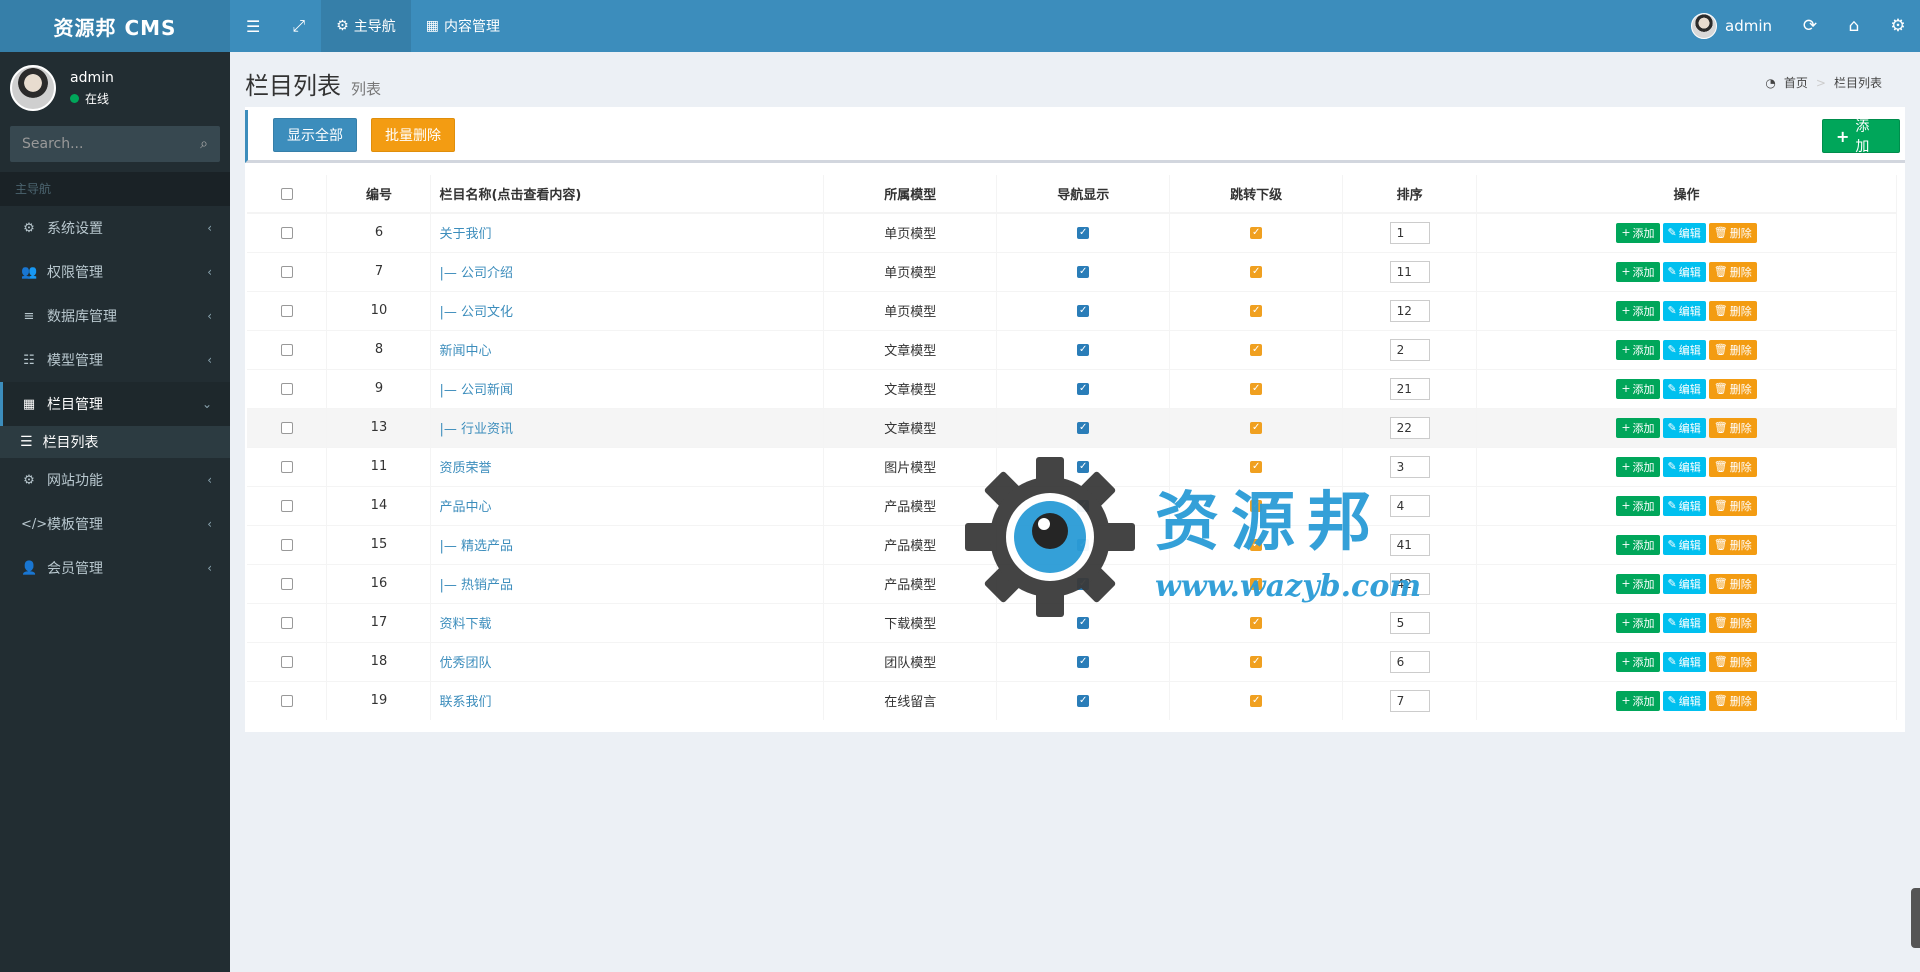 The image size is (1920, 972). What do you see at coordinates (476, 585) in the screenshot?
I see `row-name-link: |— 热销产品` at bounding box center [476, 585].